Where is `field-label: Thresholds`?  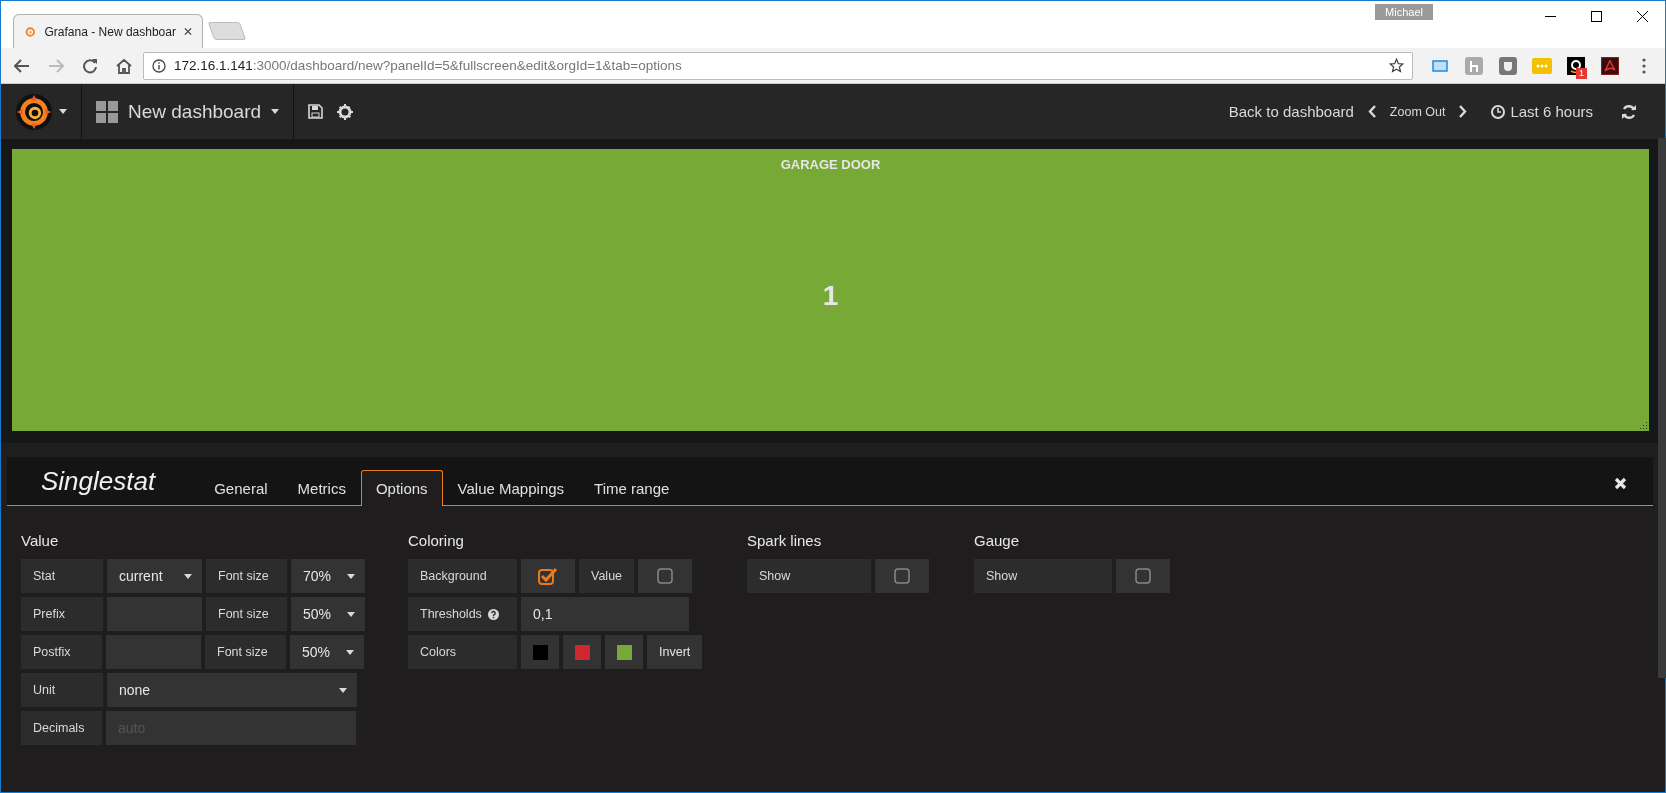 field-label: Thresholds is located at coordinates (462, 614).